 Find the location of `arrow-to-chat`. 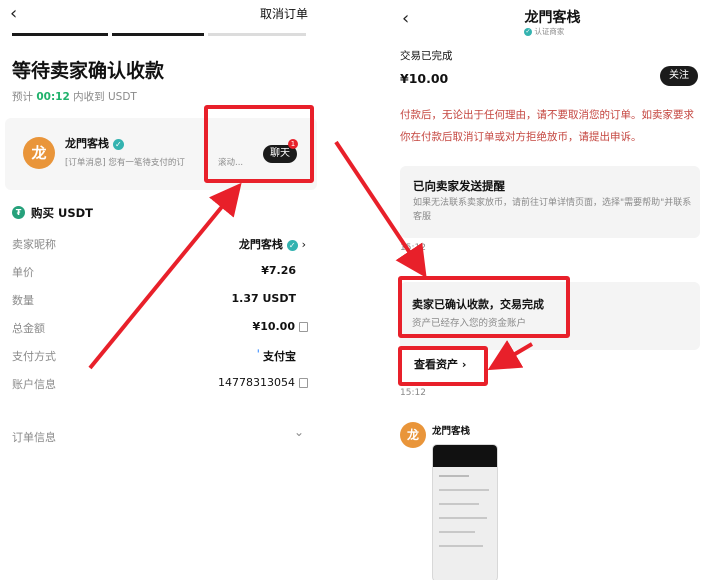

arrow-to-chat is located at coordinates (165, 276).